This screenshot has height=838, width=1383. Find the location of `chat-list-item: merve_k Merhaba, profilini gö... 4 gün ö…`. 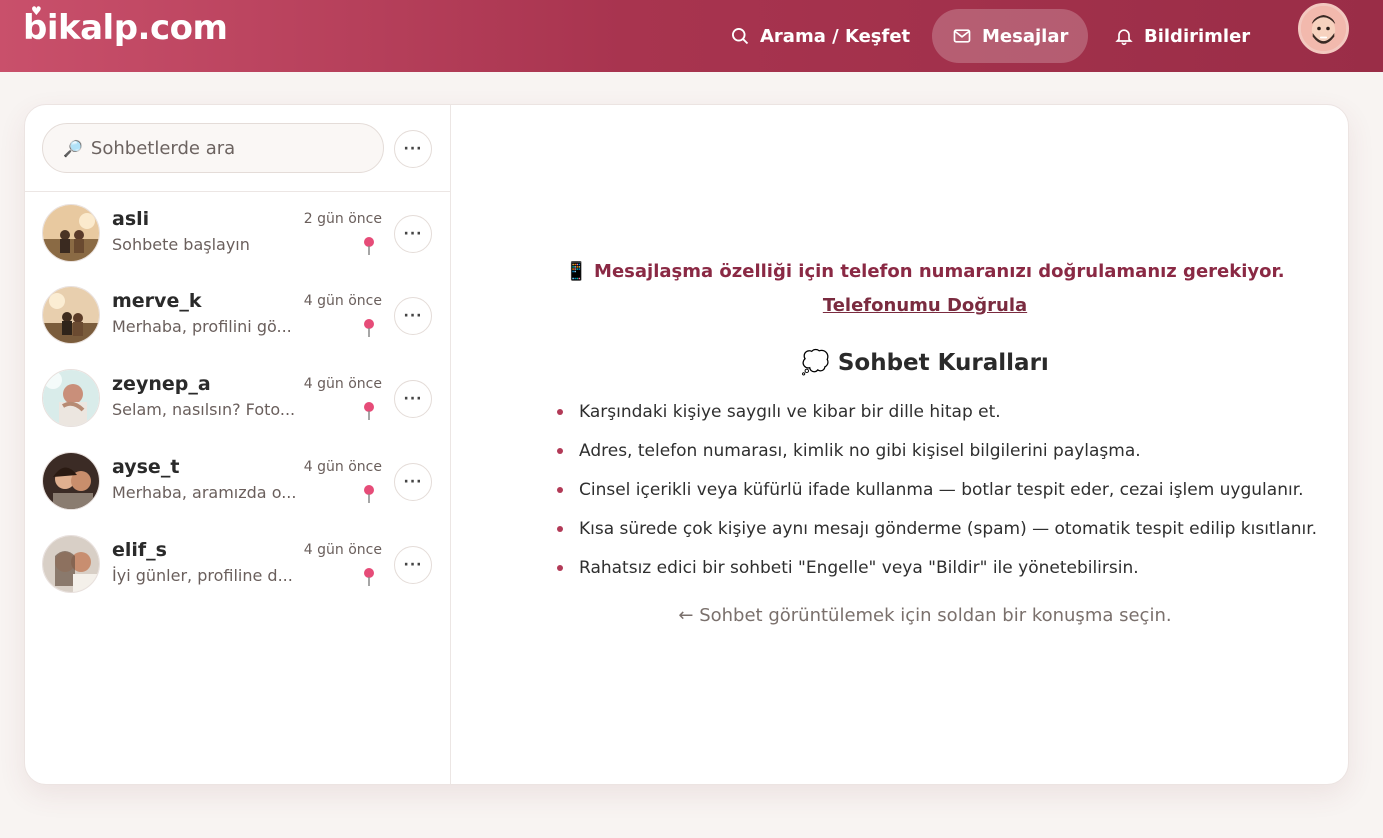

chat-list-item: merve_k Merhaba, profilini gö... 4 gün ö… is located at coordinates (238, 327).